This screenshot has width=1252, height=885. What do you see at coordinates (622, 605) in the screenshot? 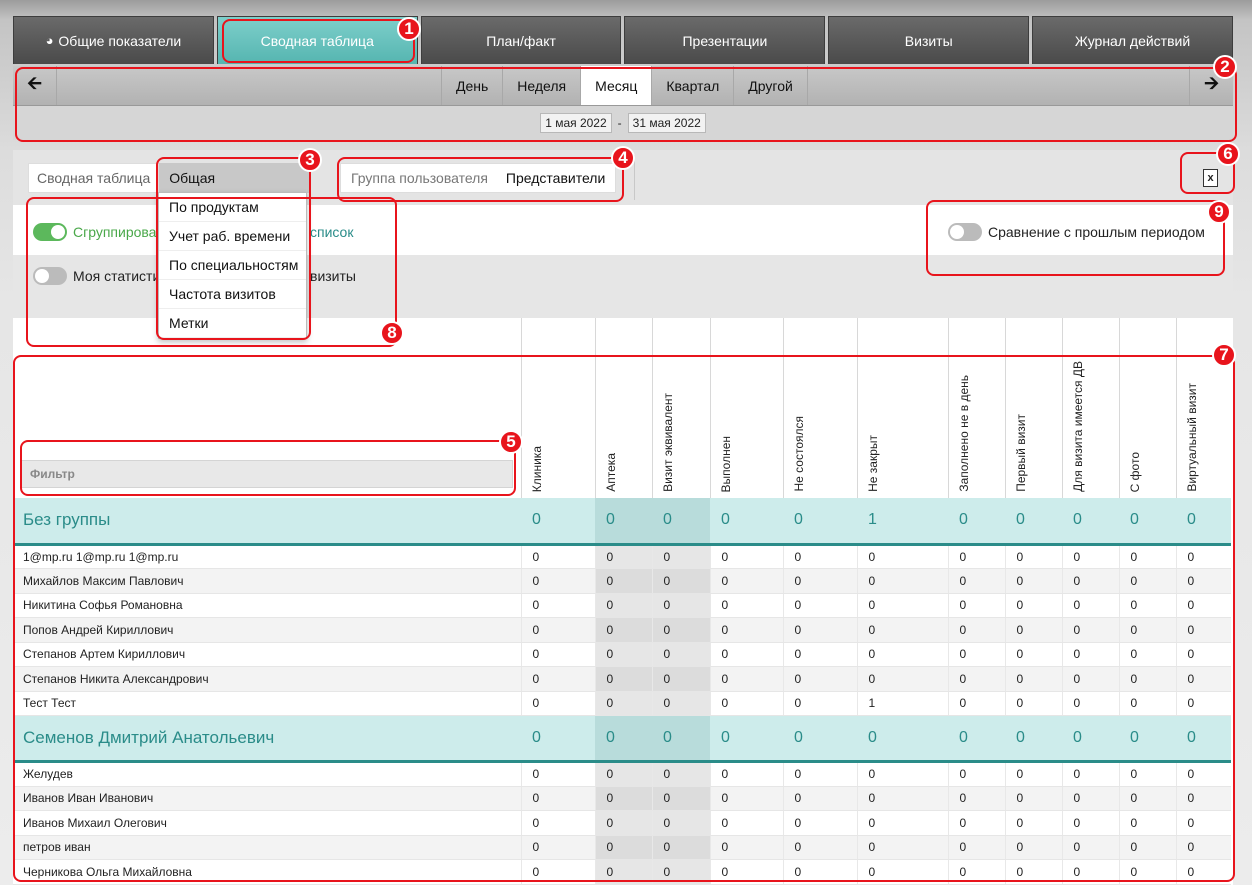
I see `table-row: Никитина Софья Романовна 0 0 0 0 0 0 0 0 0 0 0` at bounding box center [622, 605].